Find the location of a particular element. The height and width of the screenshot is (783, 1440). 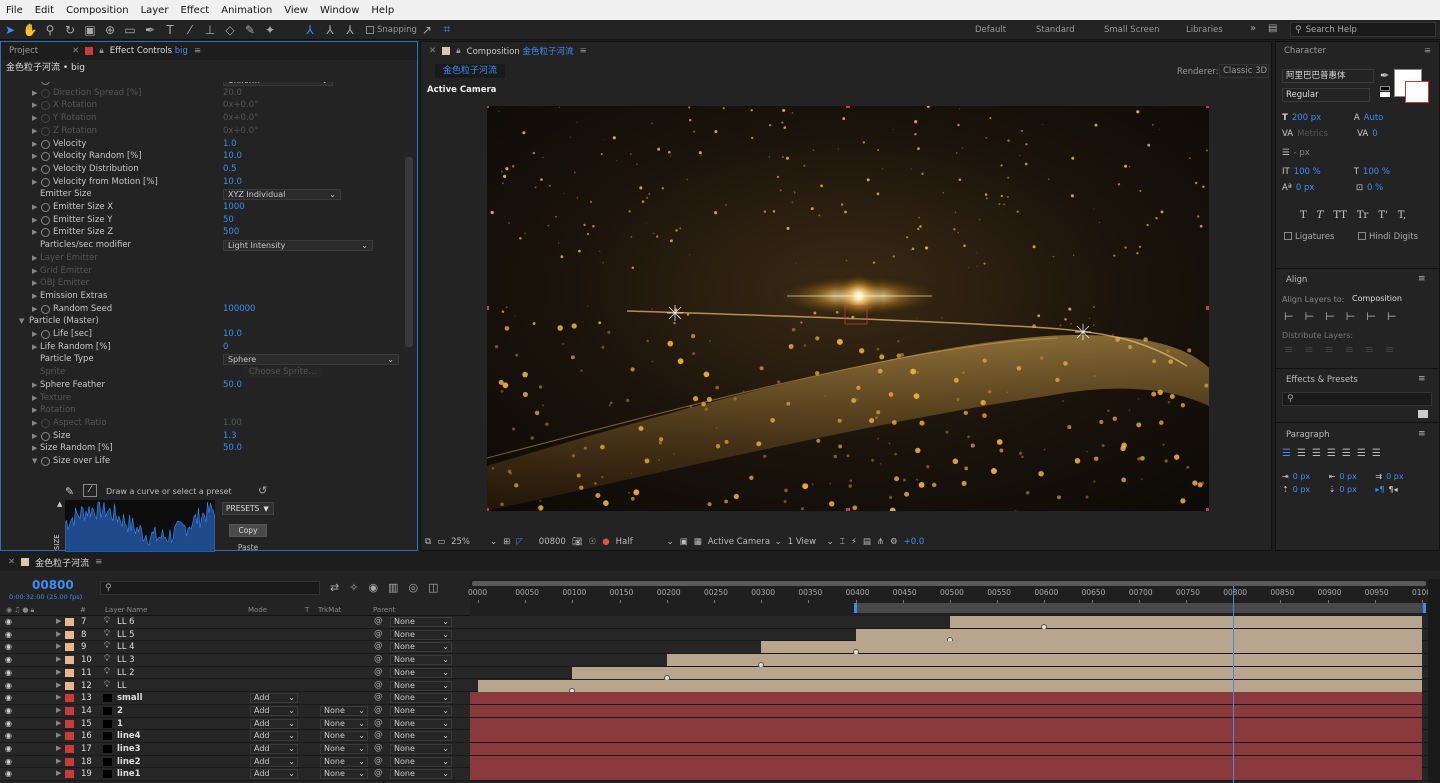

indent-right-value: 0 px is located at coordinates (1355, 476).